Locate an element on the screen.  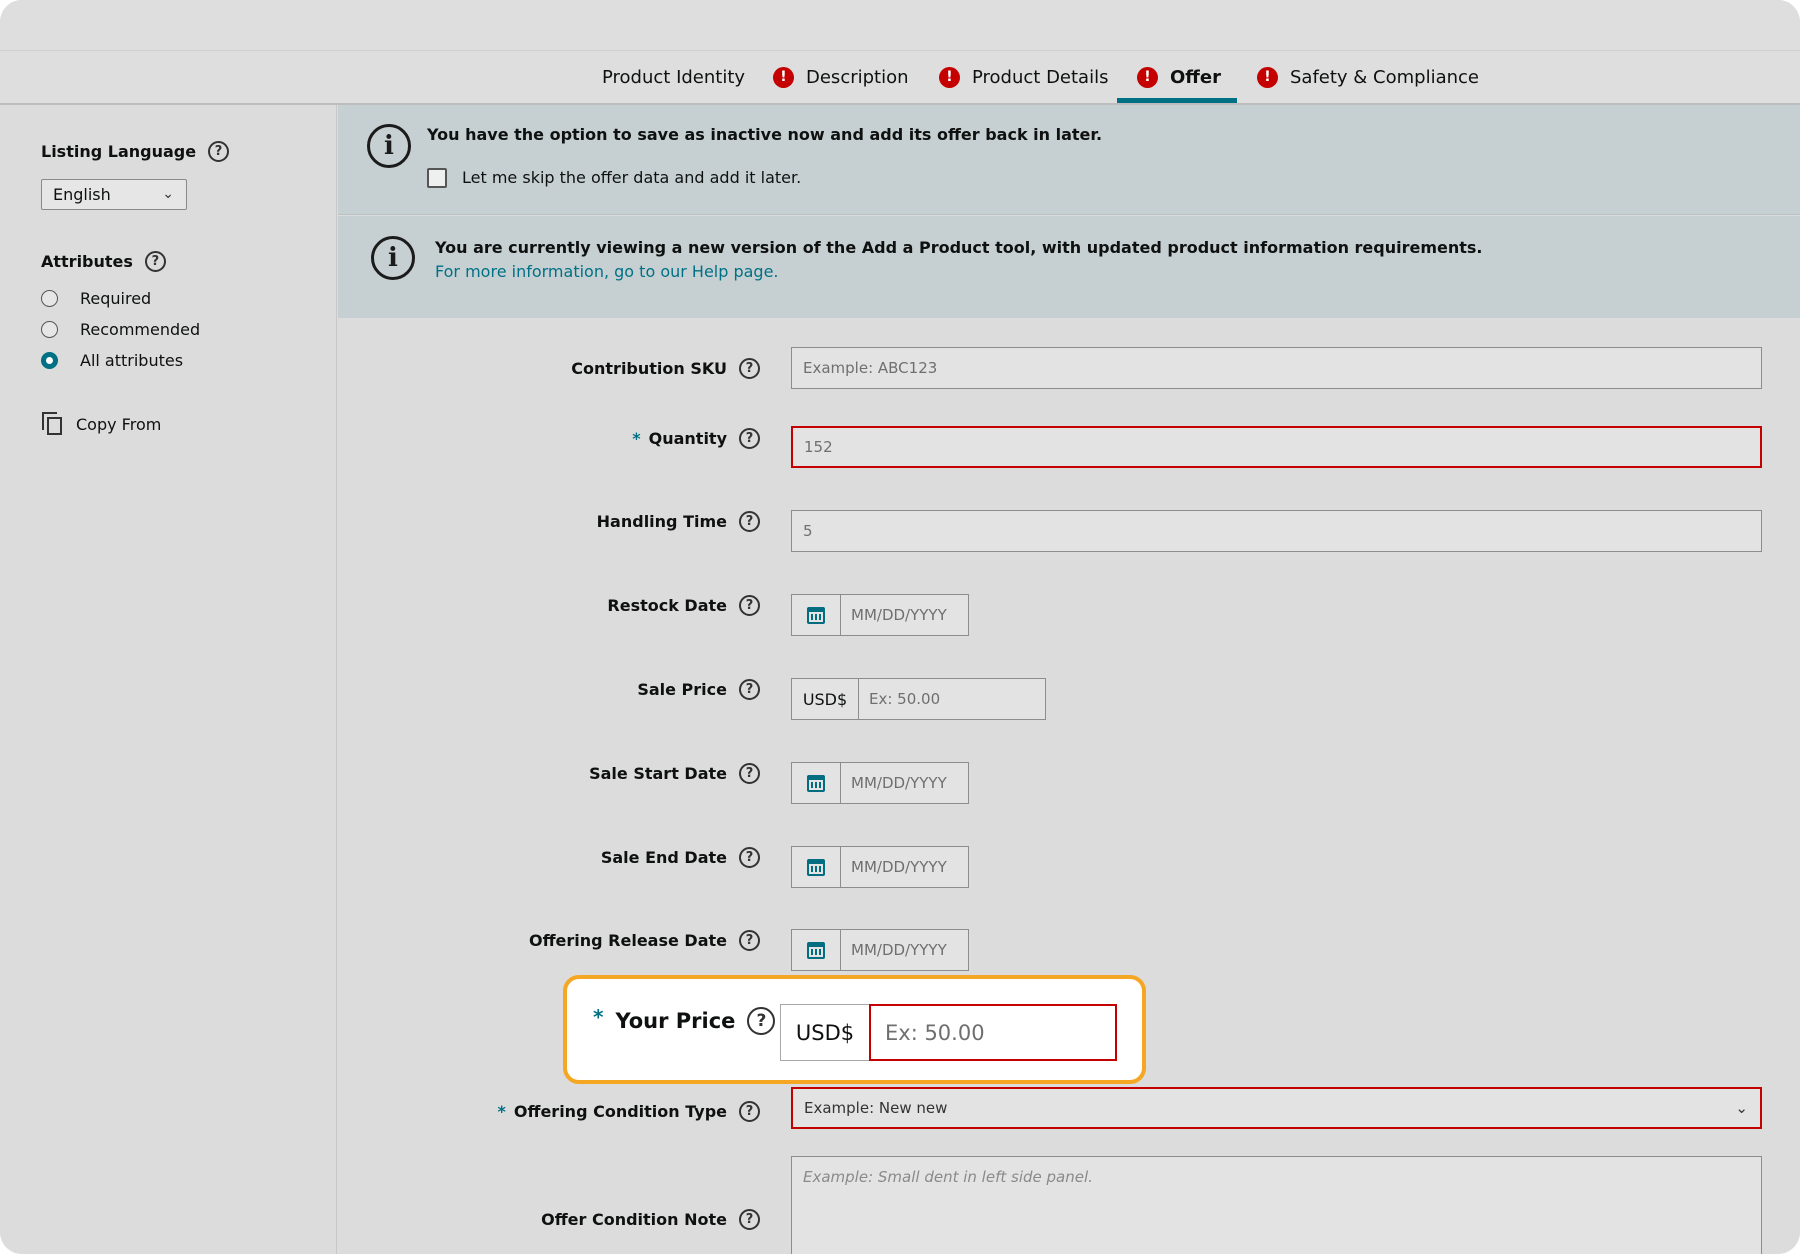
active-tab-indicator is located at coordinates (1177, 100).